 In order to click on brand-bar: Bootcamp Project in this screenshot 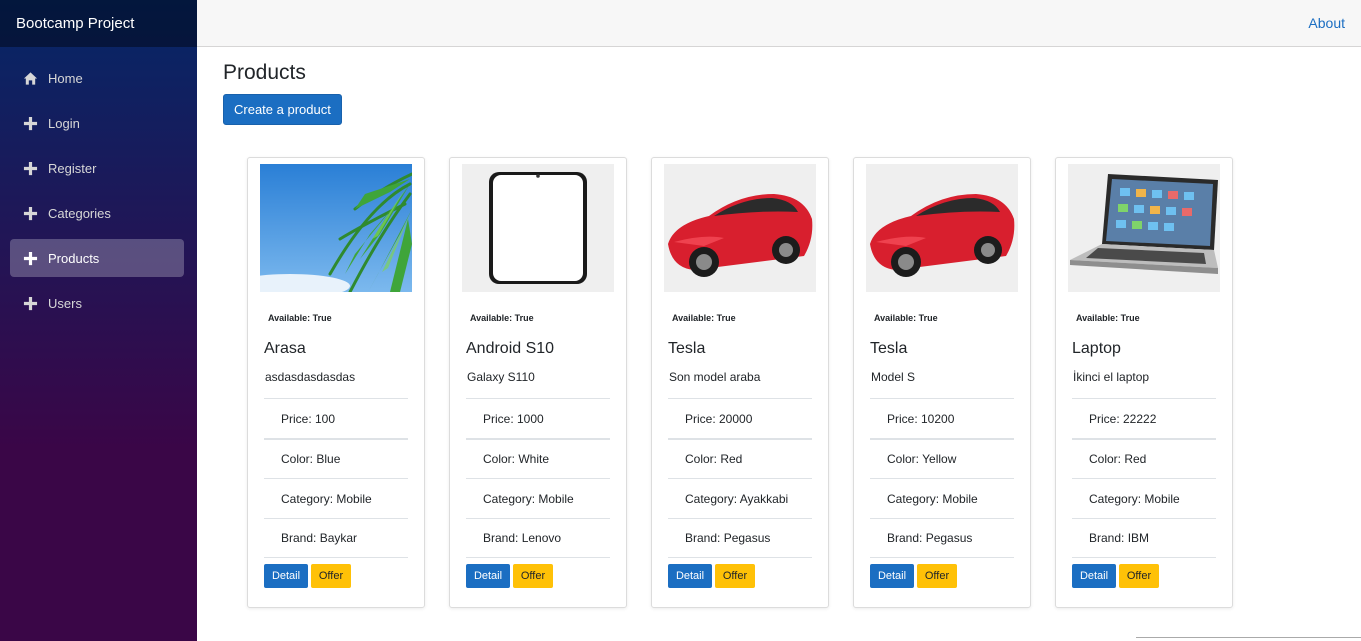, I will do `click(98, 23)`.